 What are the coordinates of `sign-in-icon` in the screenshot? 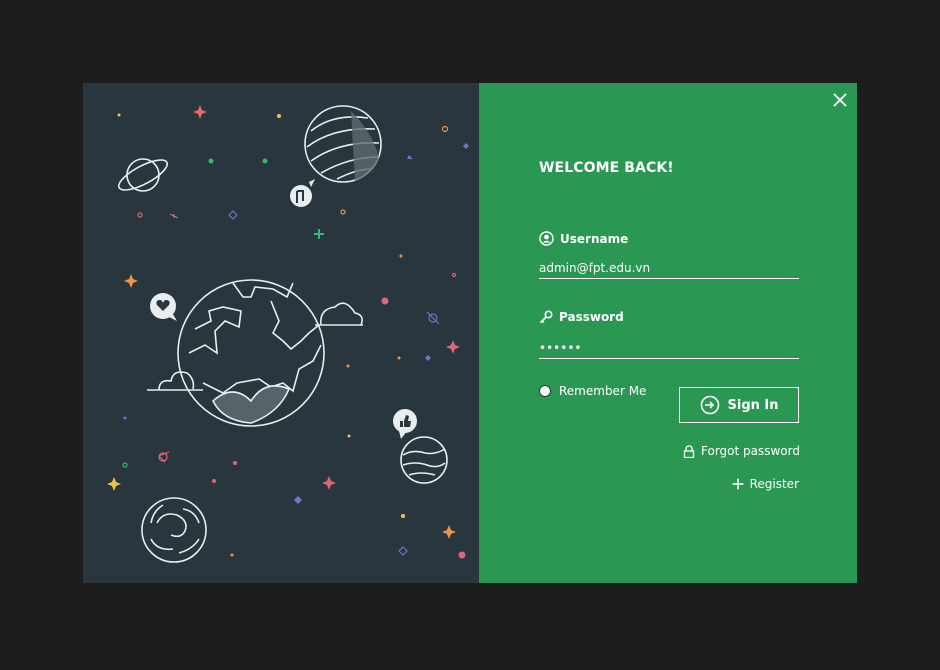 It's located at (709, 405).